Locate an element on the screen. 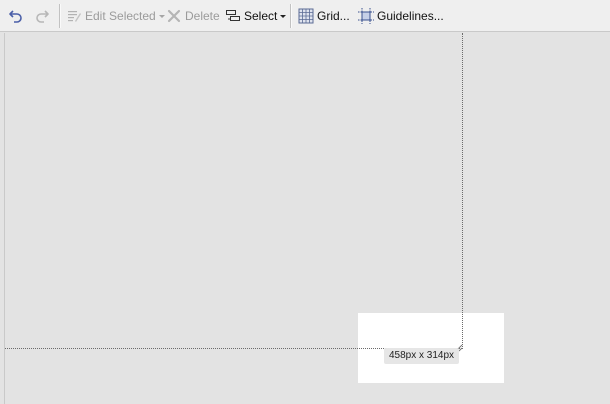 The image size is (610, 404). grid-icon is located at coordinates (306, 16).